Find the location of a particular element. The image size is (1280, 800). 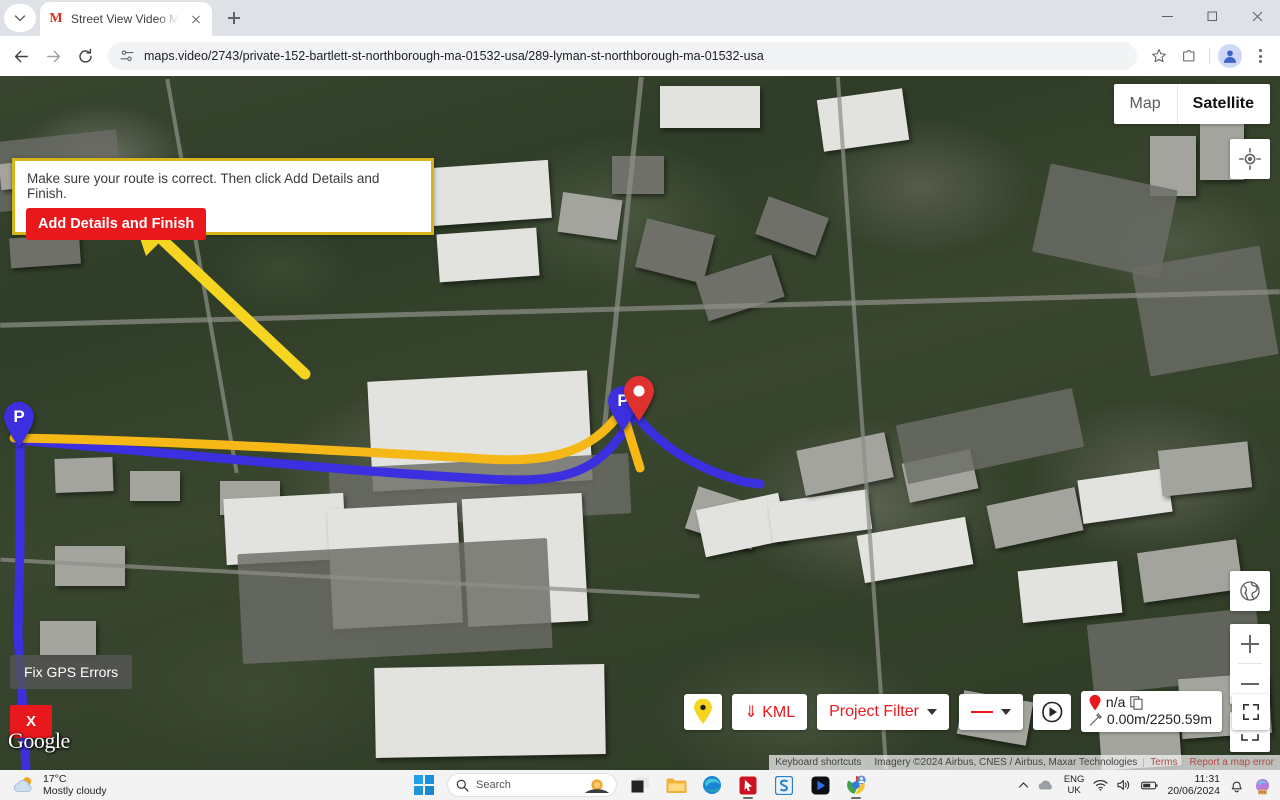

taskbar-clock: 11:31 20/06/2024 is located at coordinates (1193, 785).